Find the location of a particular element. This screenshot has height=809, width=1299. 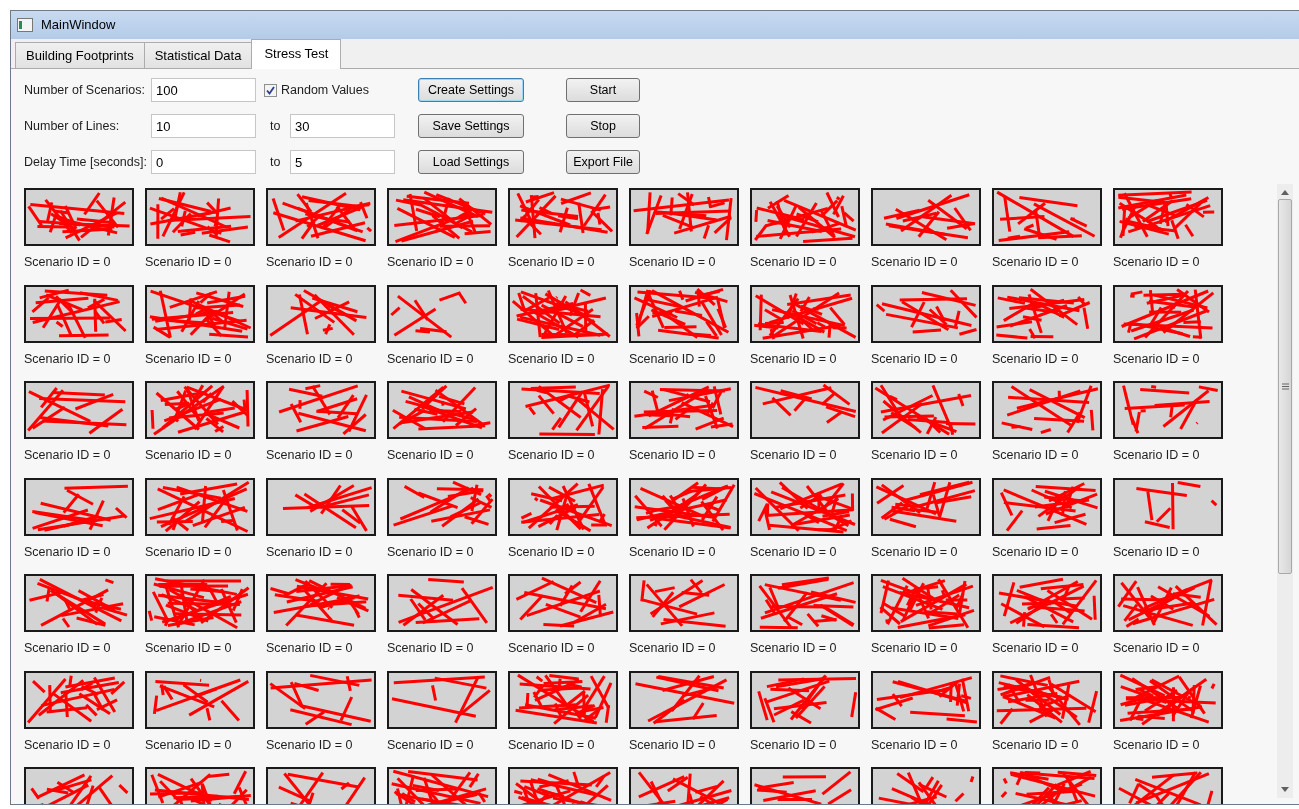

grip-icon is located at coordinates (1285, 386).